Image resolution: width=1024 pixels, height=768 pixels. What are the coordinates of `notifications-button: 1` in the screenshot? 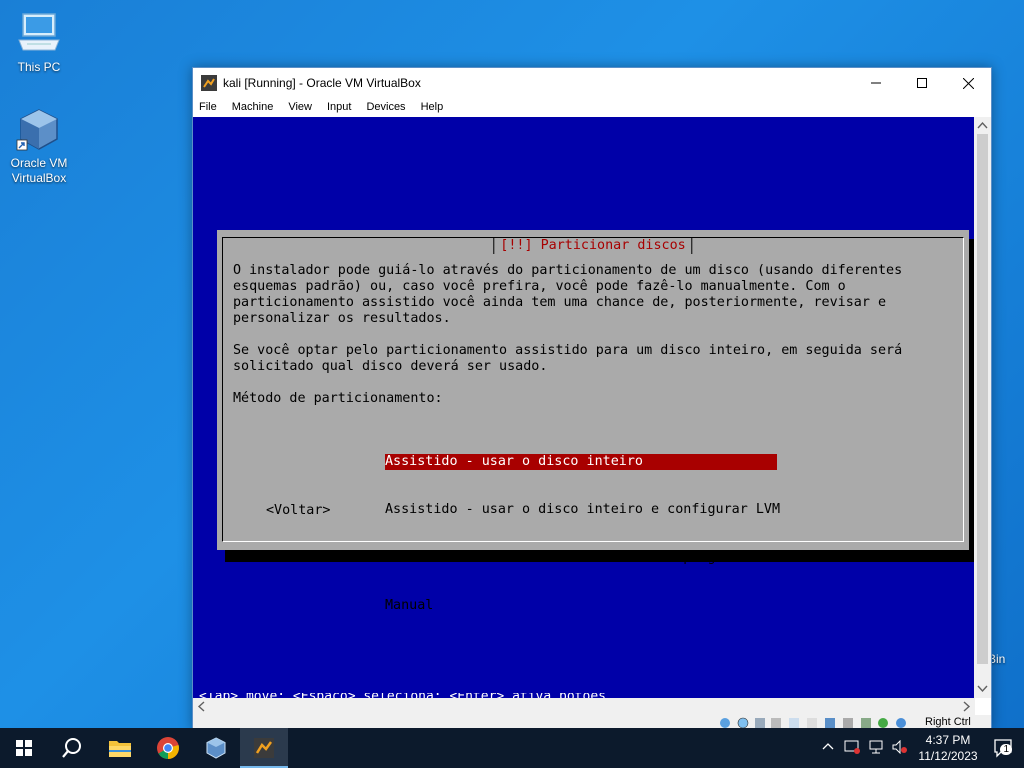 It's located at (1004, 748).